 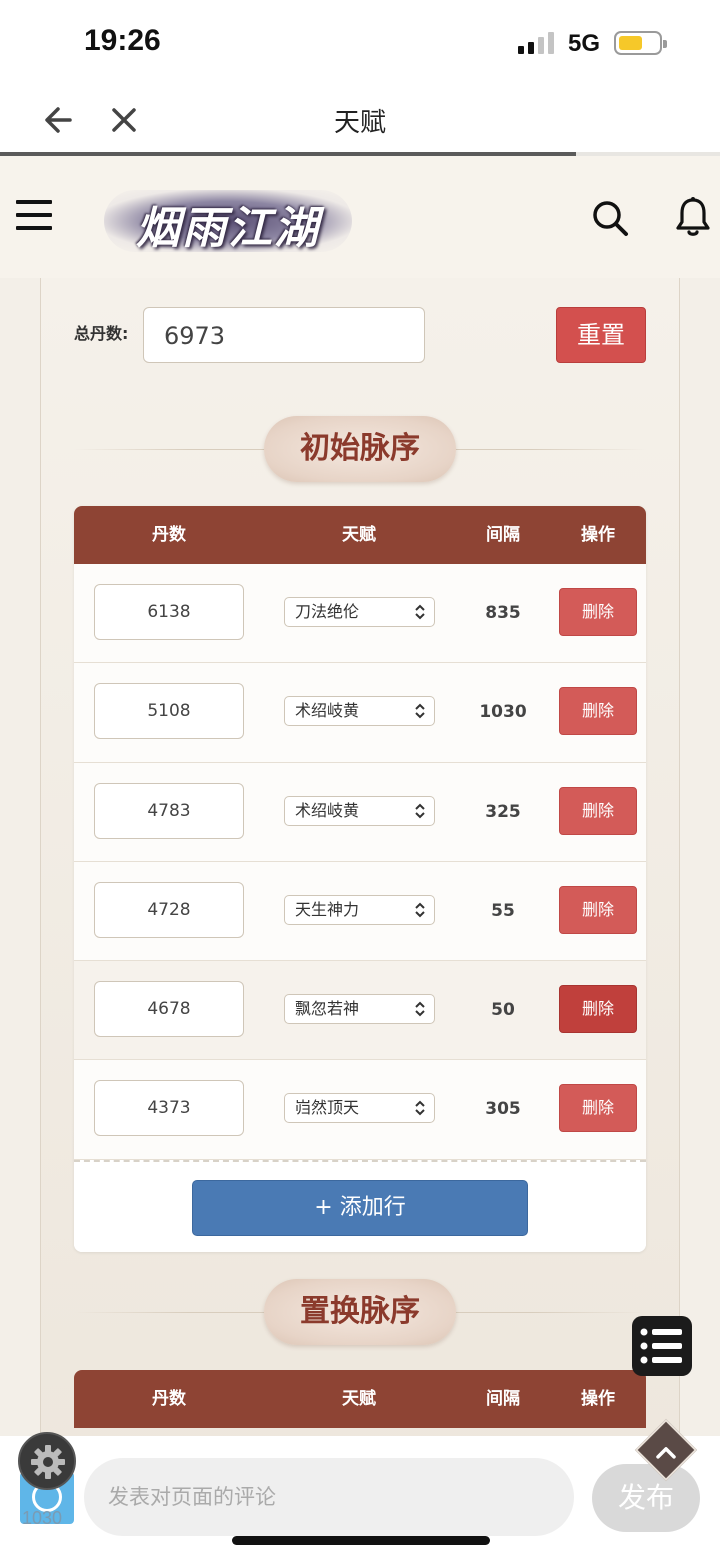 I want to click on publish-button: 发布, so click(x=646, y=1498).